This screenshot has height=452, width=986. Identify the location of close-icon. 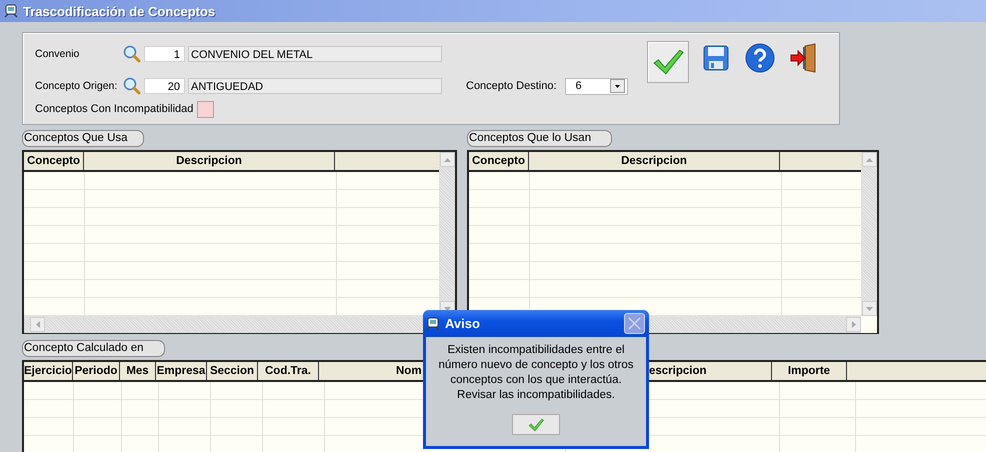
(634, 323).